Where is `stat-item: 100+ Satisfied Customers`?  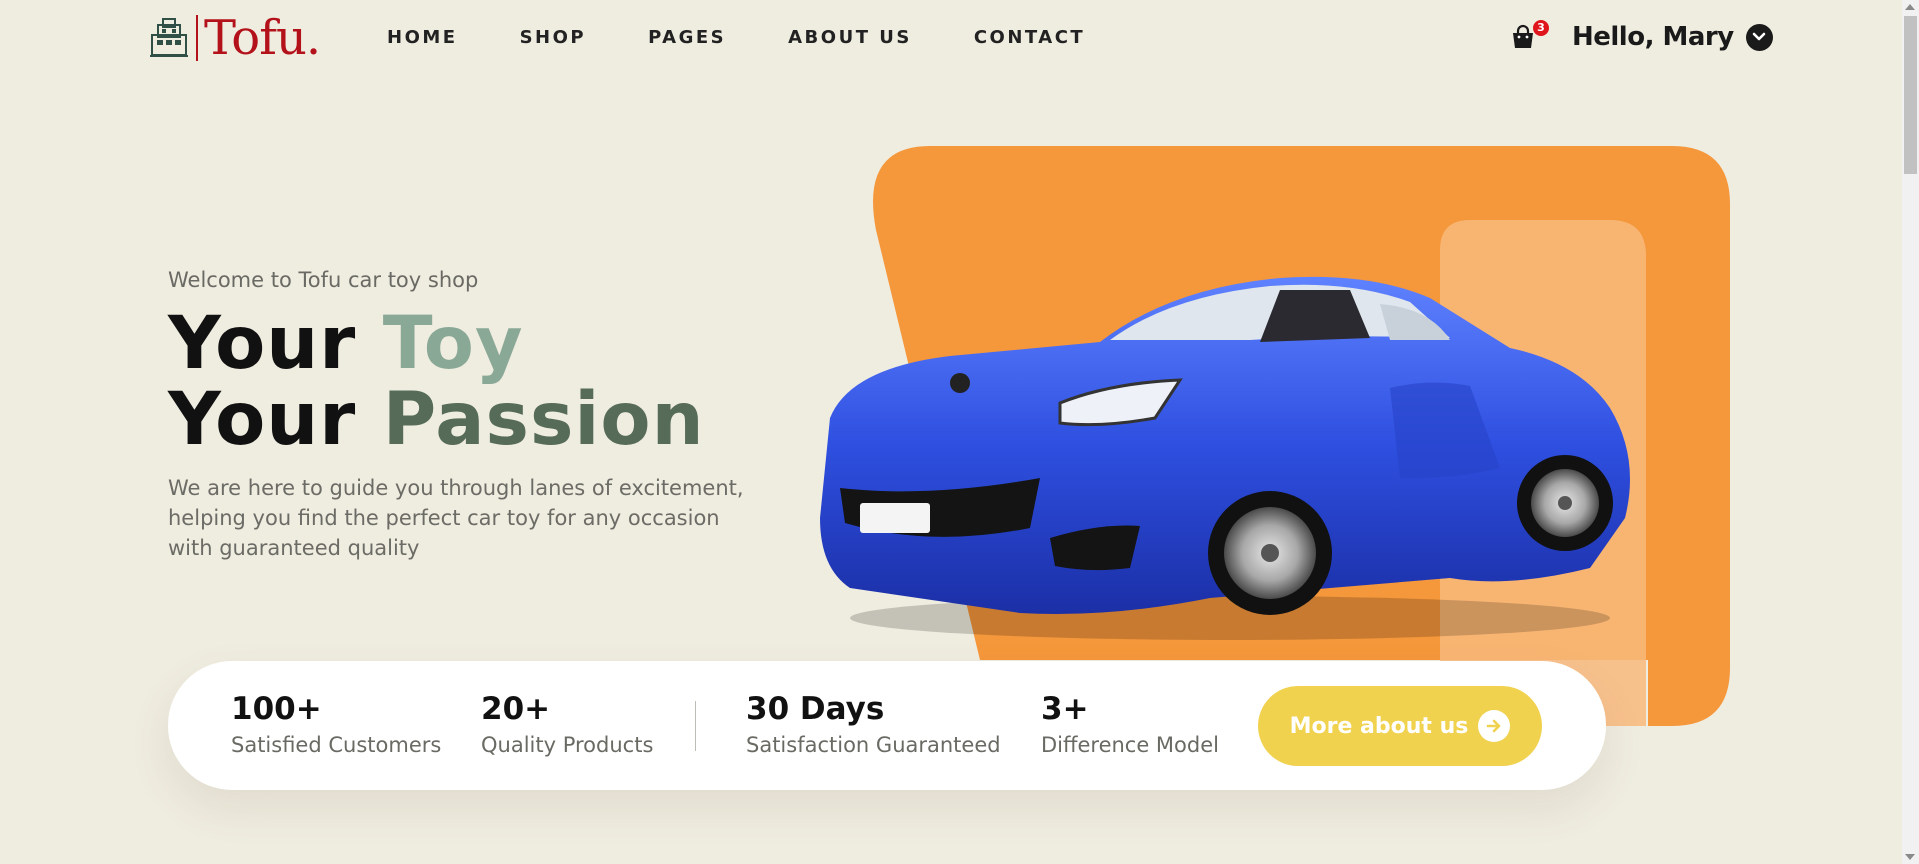
stat-item: 100+ Satisfied Customers is located at coordinates (336, 724).